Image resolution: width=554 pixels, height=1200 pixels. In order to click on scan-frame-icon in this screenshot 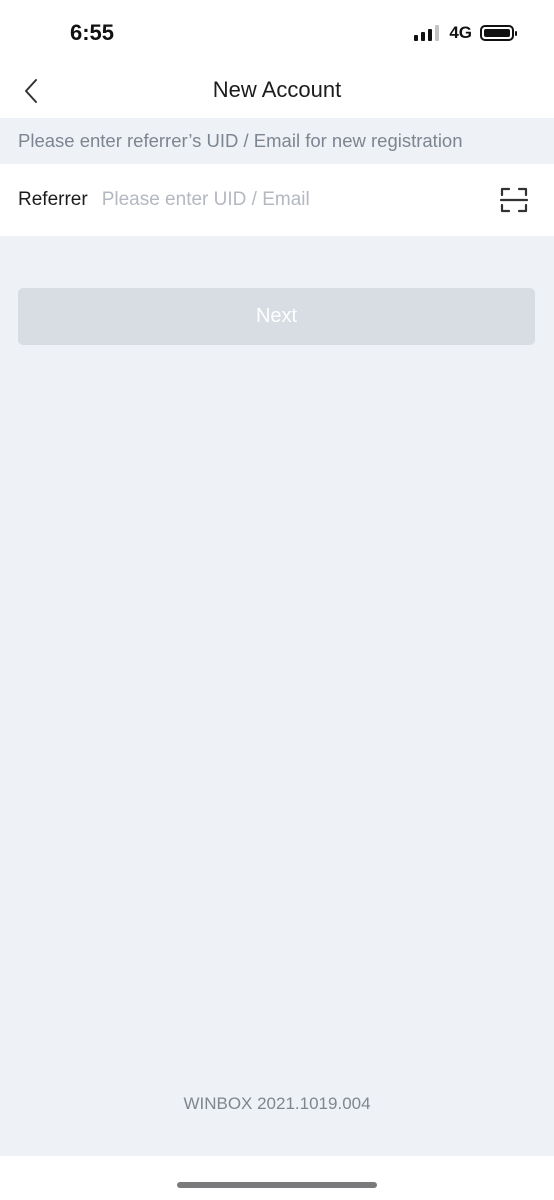, I will do `click(514, 200)`.